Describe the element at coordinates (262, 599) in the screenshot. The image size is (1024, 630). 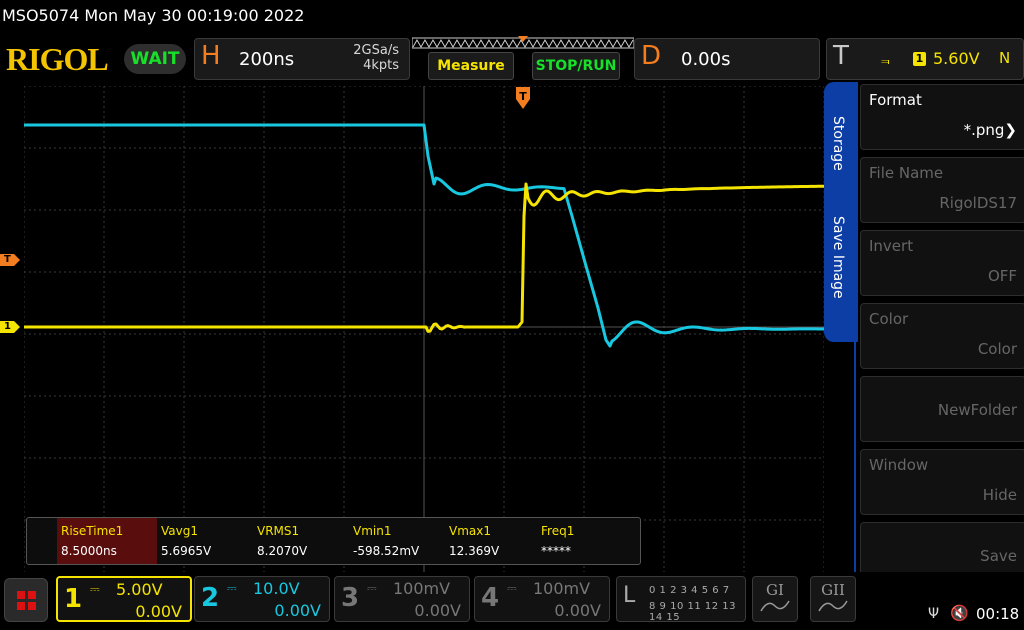
I see `ch2-settings: 2 ⎓ 10.0V 0.00V` at that location.